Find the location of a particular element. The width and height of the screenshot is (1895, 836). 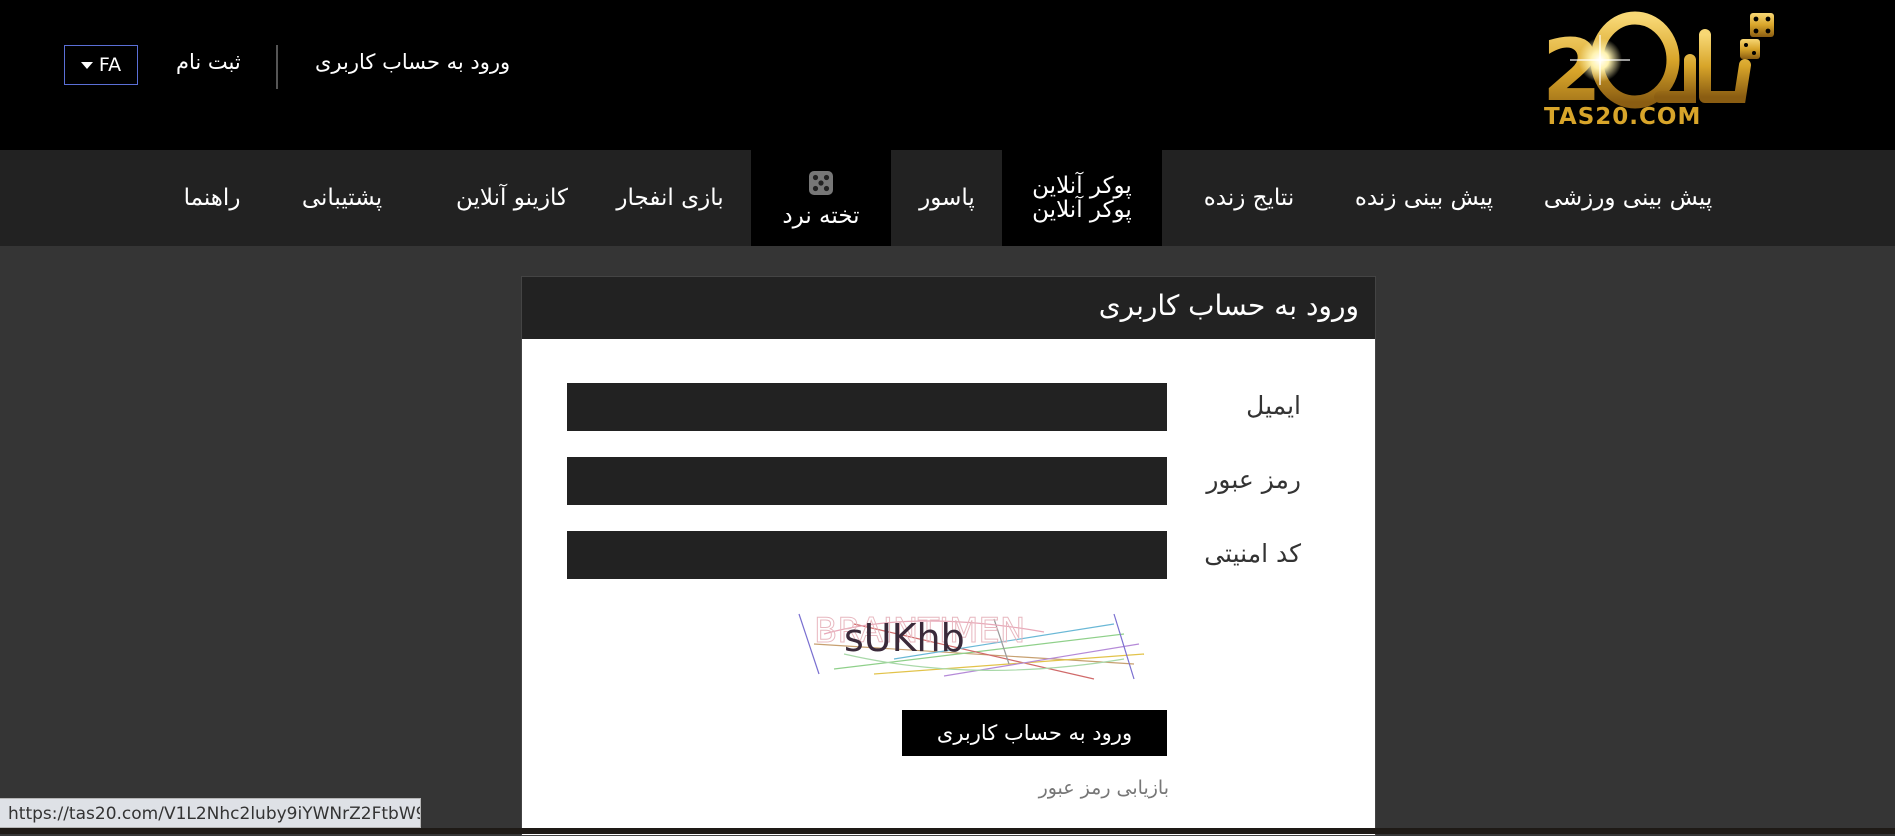

nav-label: پیش بینی ورزشی is located at coordinates (1628, 198).